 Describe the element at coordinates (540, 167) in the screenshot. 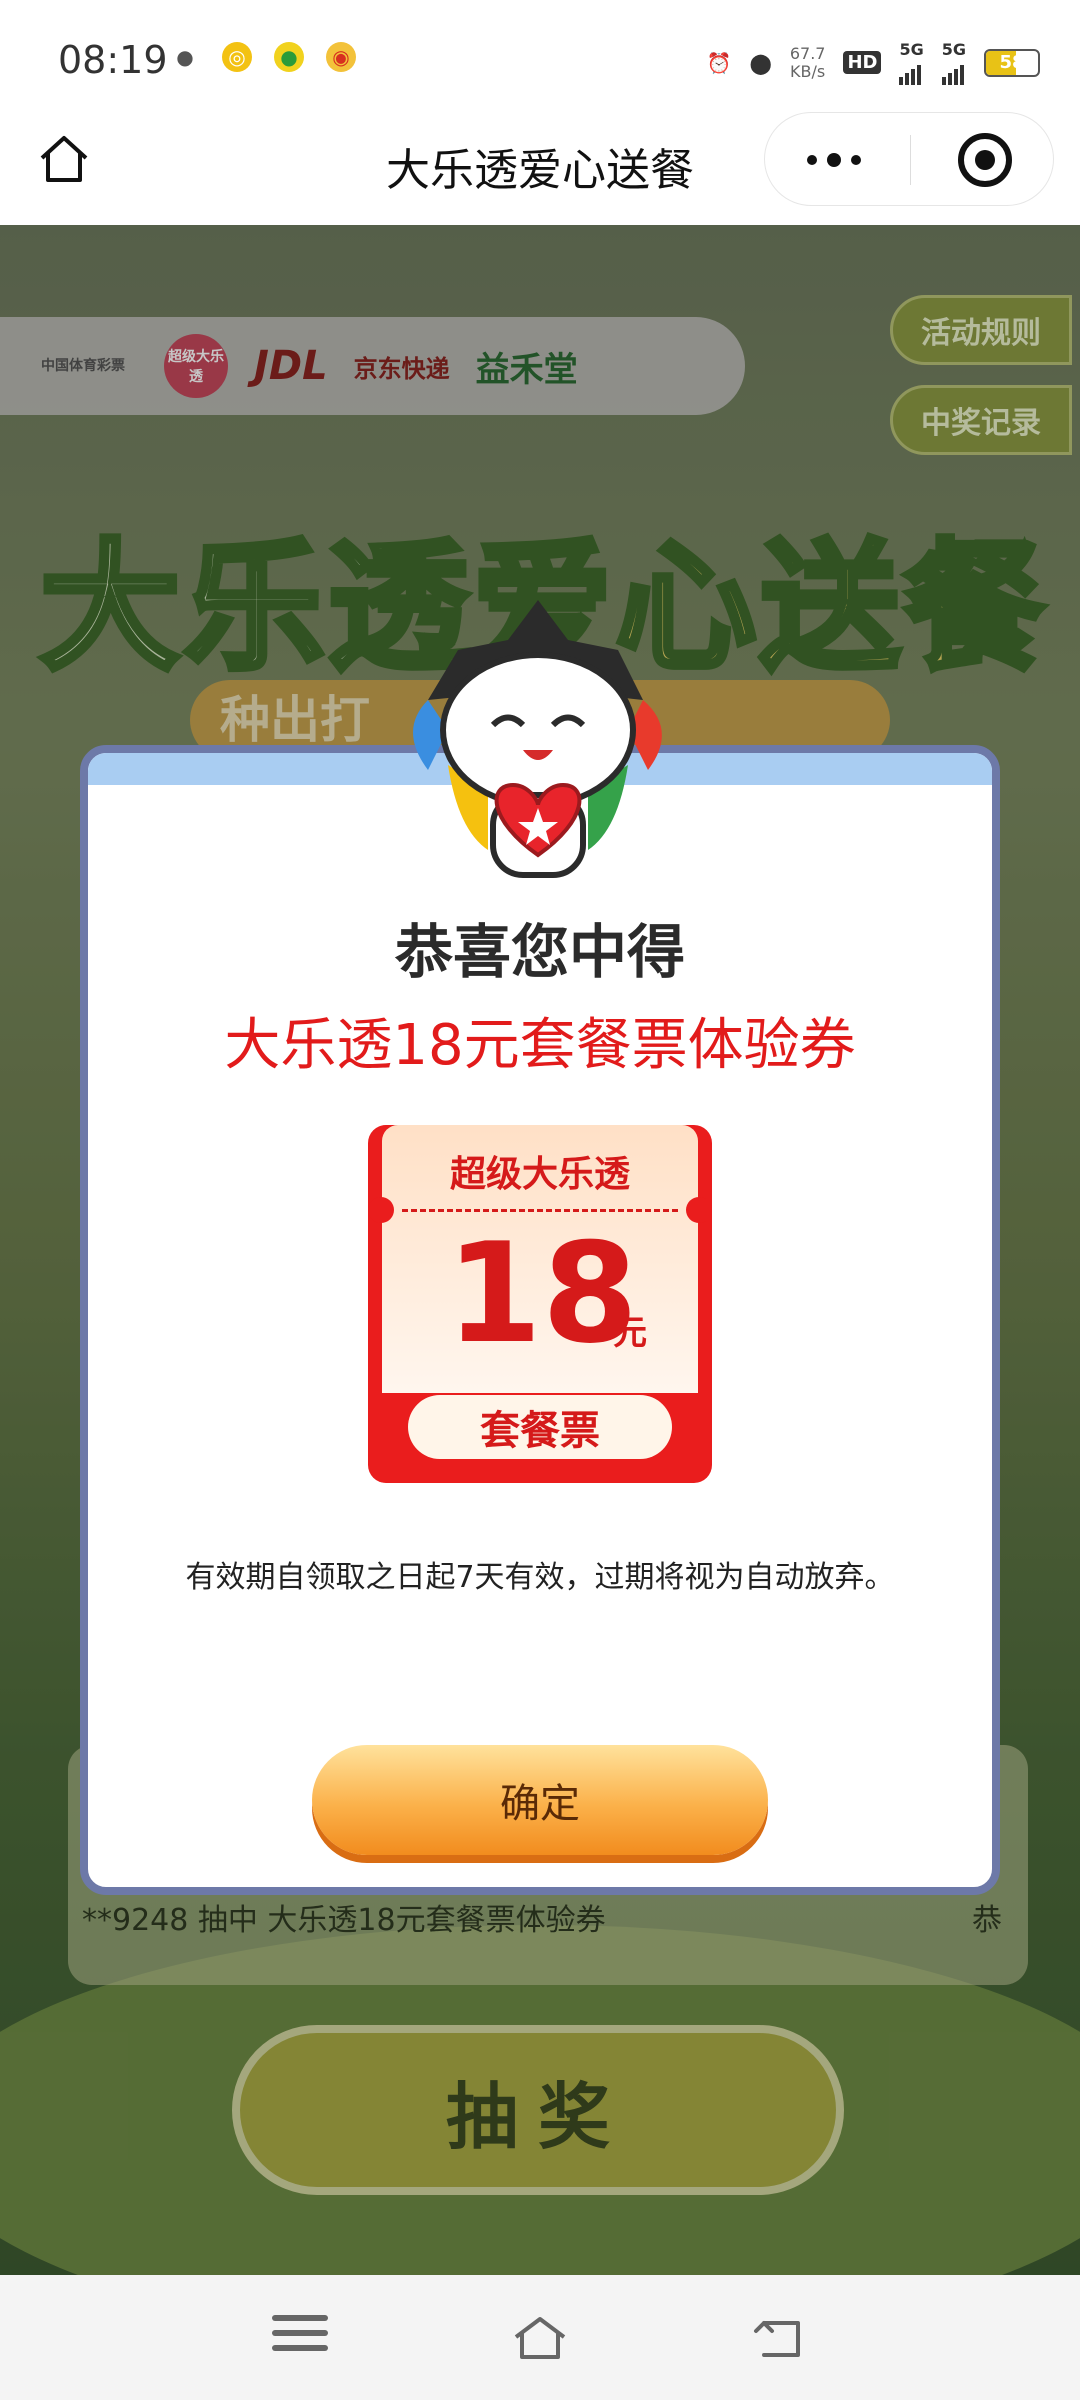

I see `mini-program-nav-bar: 大乐透爱心送餐` at that location.